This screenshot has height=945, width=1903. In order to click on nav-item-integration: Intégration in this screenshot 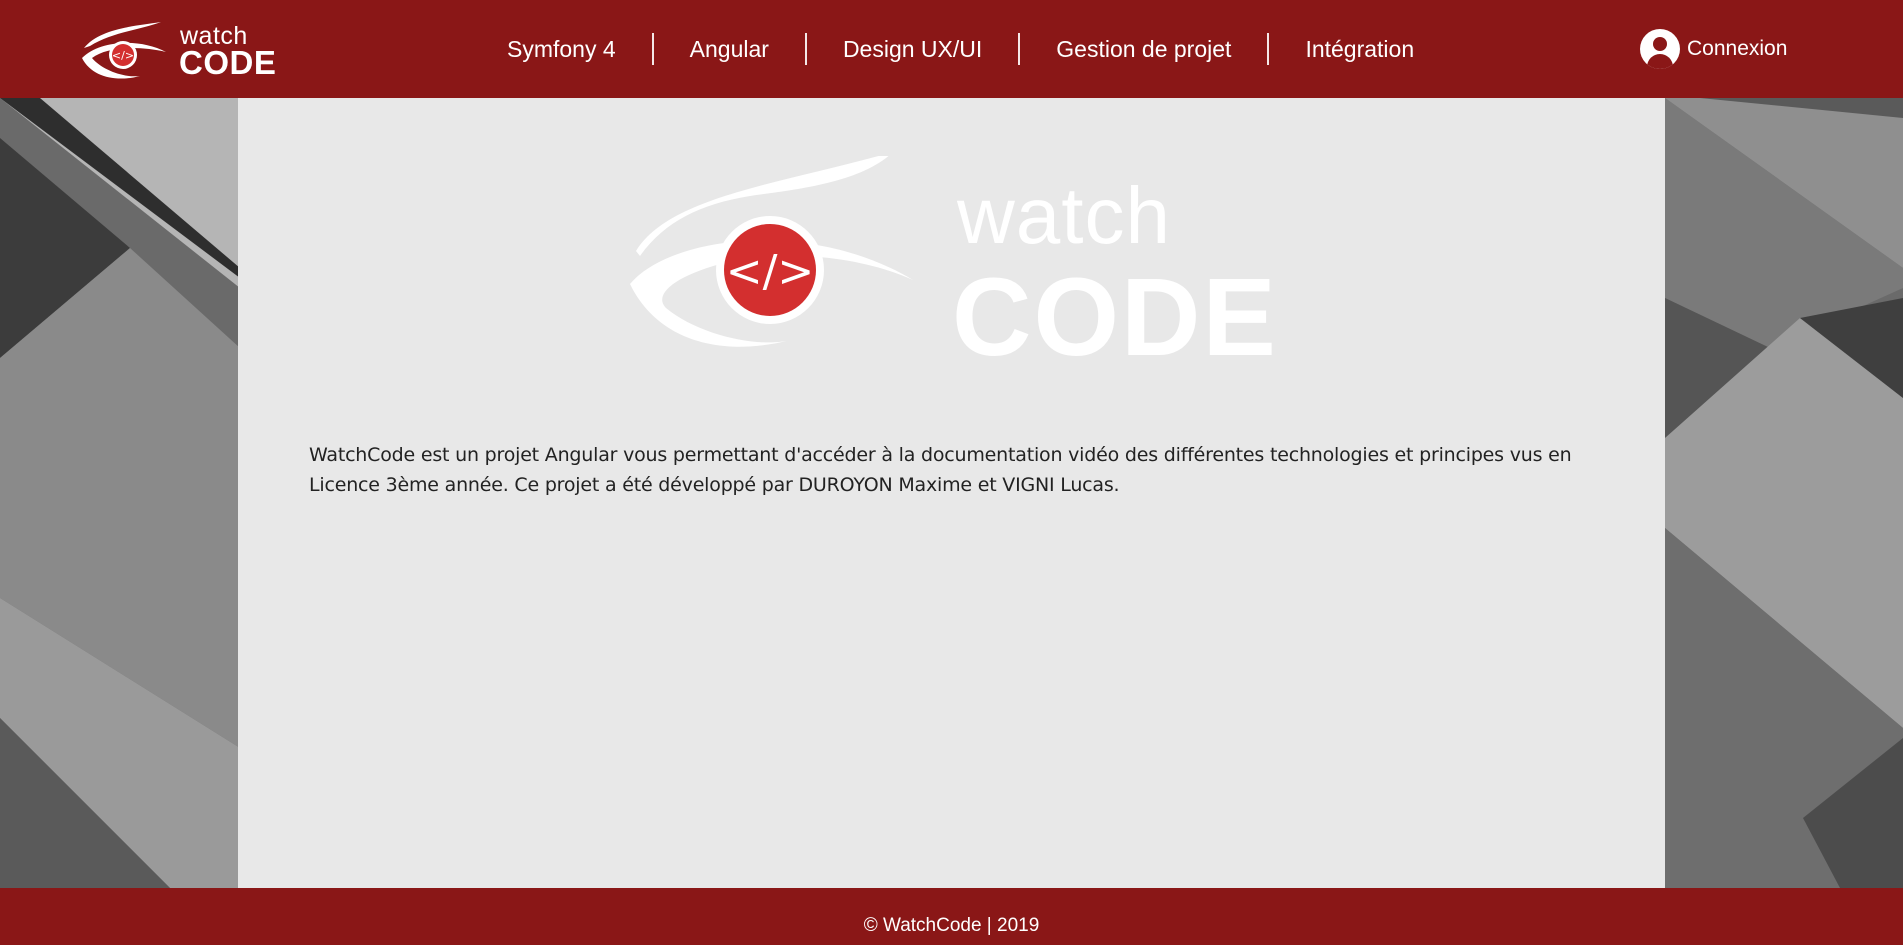, I will do `click(1358, 49)`.